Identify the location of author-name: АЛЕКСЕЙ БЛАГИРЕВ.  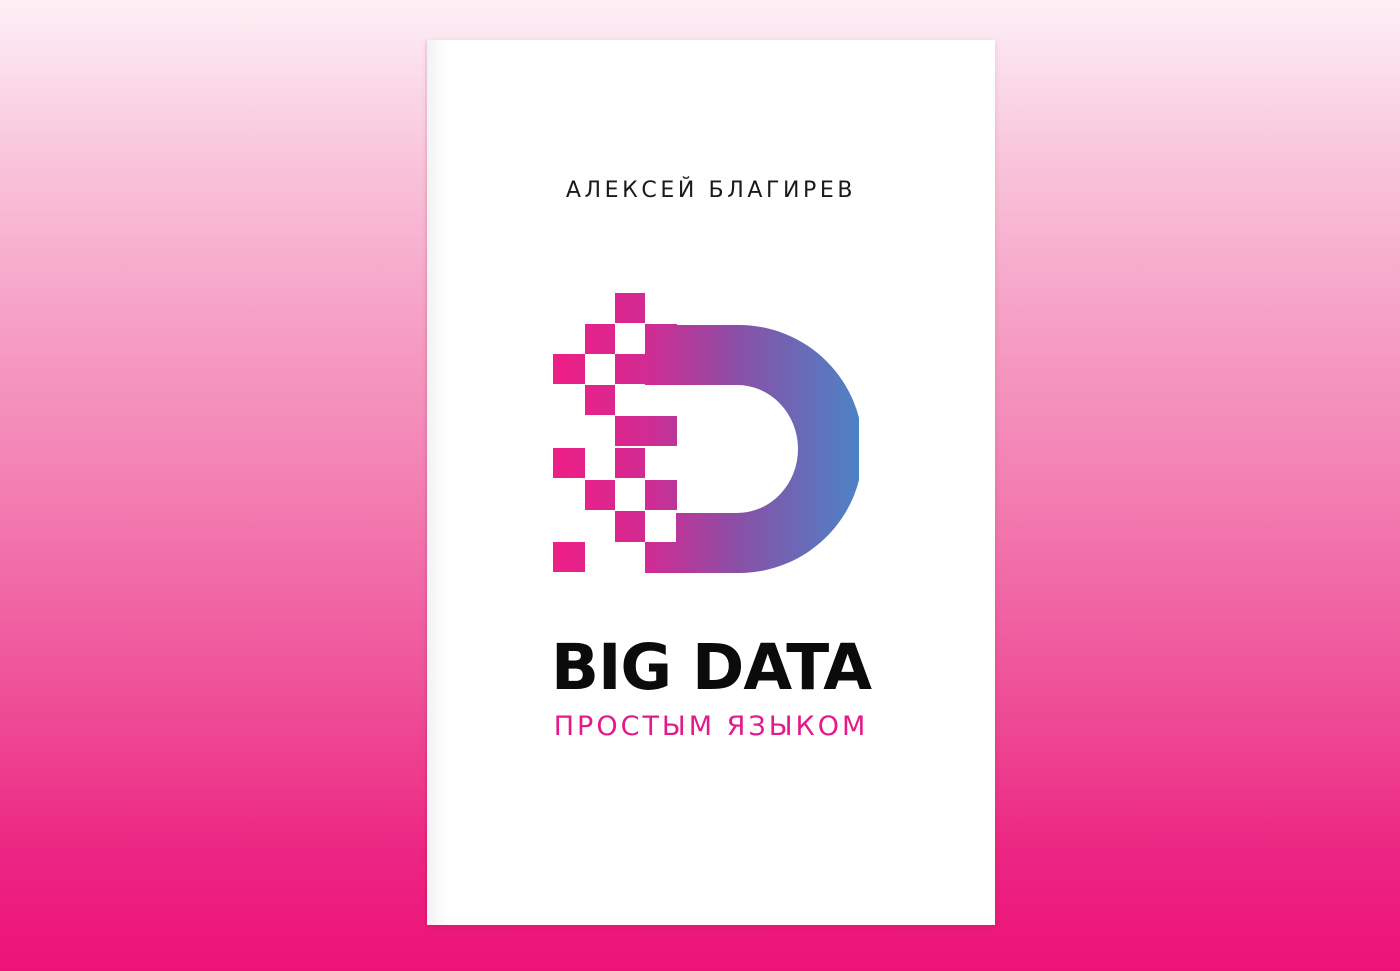
(711, 190).